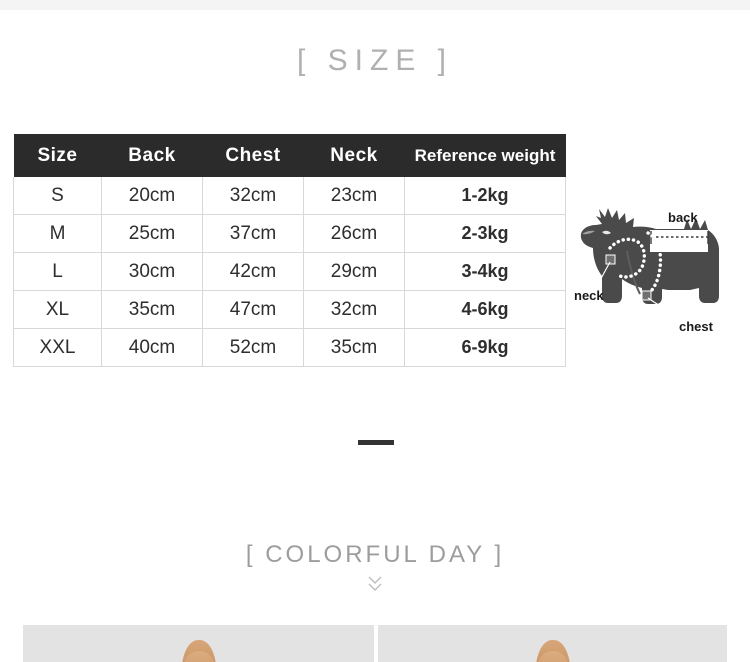  Describe the element at coordinates (253, 271) in the screenshot. I see `cell-chest: 42cm` at that location.